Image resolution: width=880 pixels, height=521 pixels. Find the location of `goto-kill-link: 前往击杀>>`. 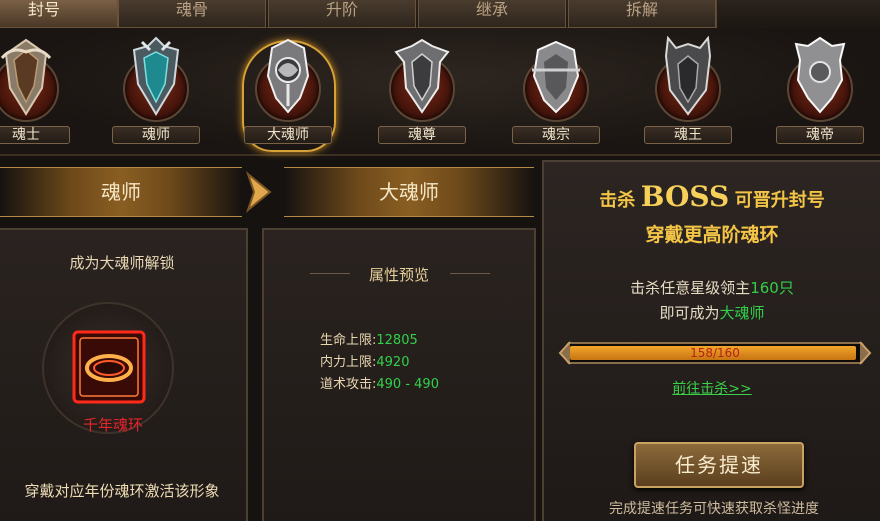

goto-kill-link: 前往击杀>> is located at coordinates (712, 388).